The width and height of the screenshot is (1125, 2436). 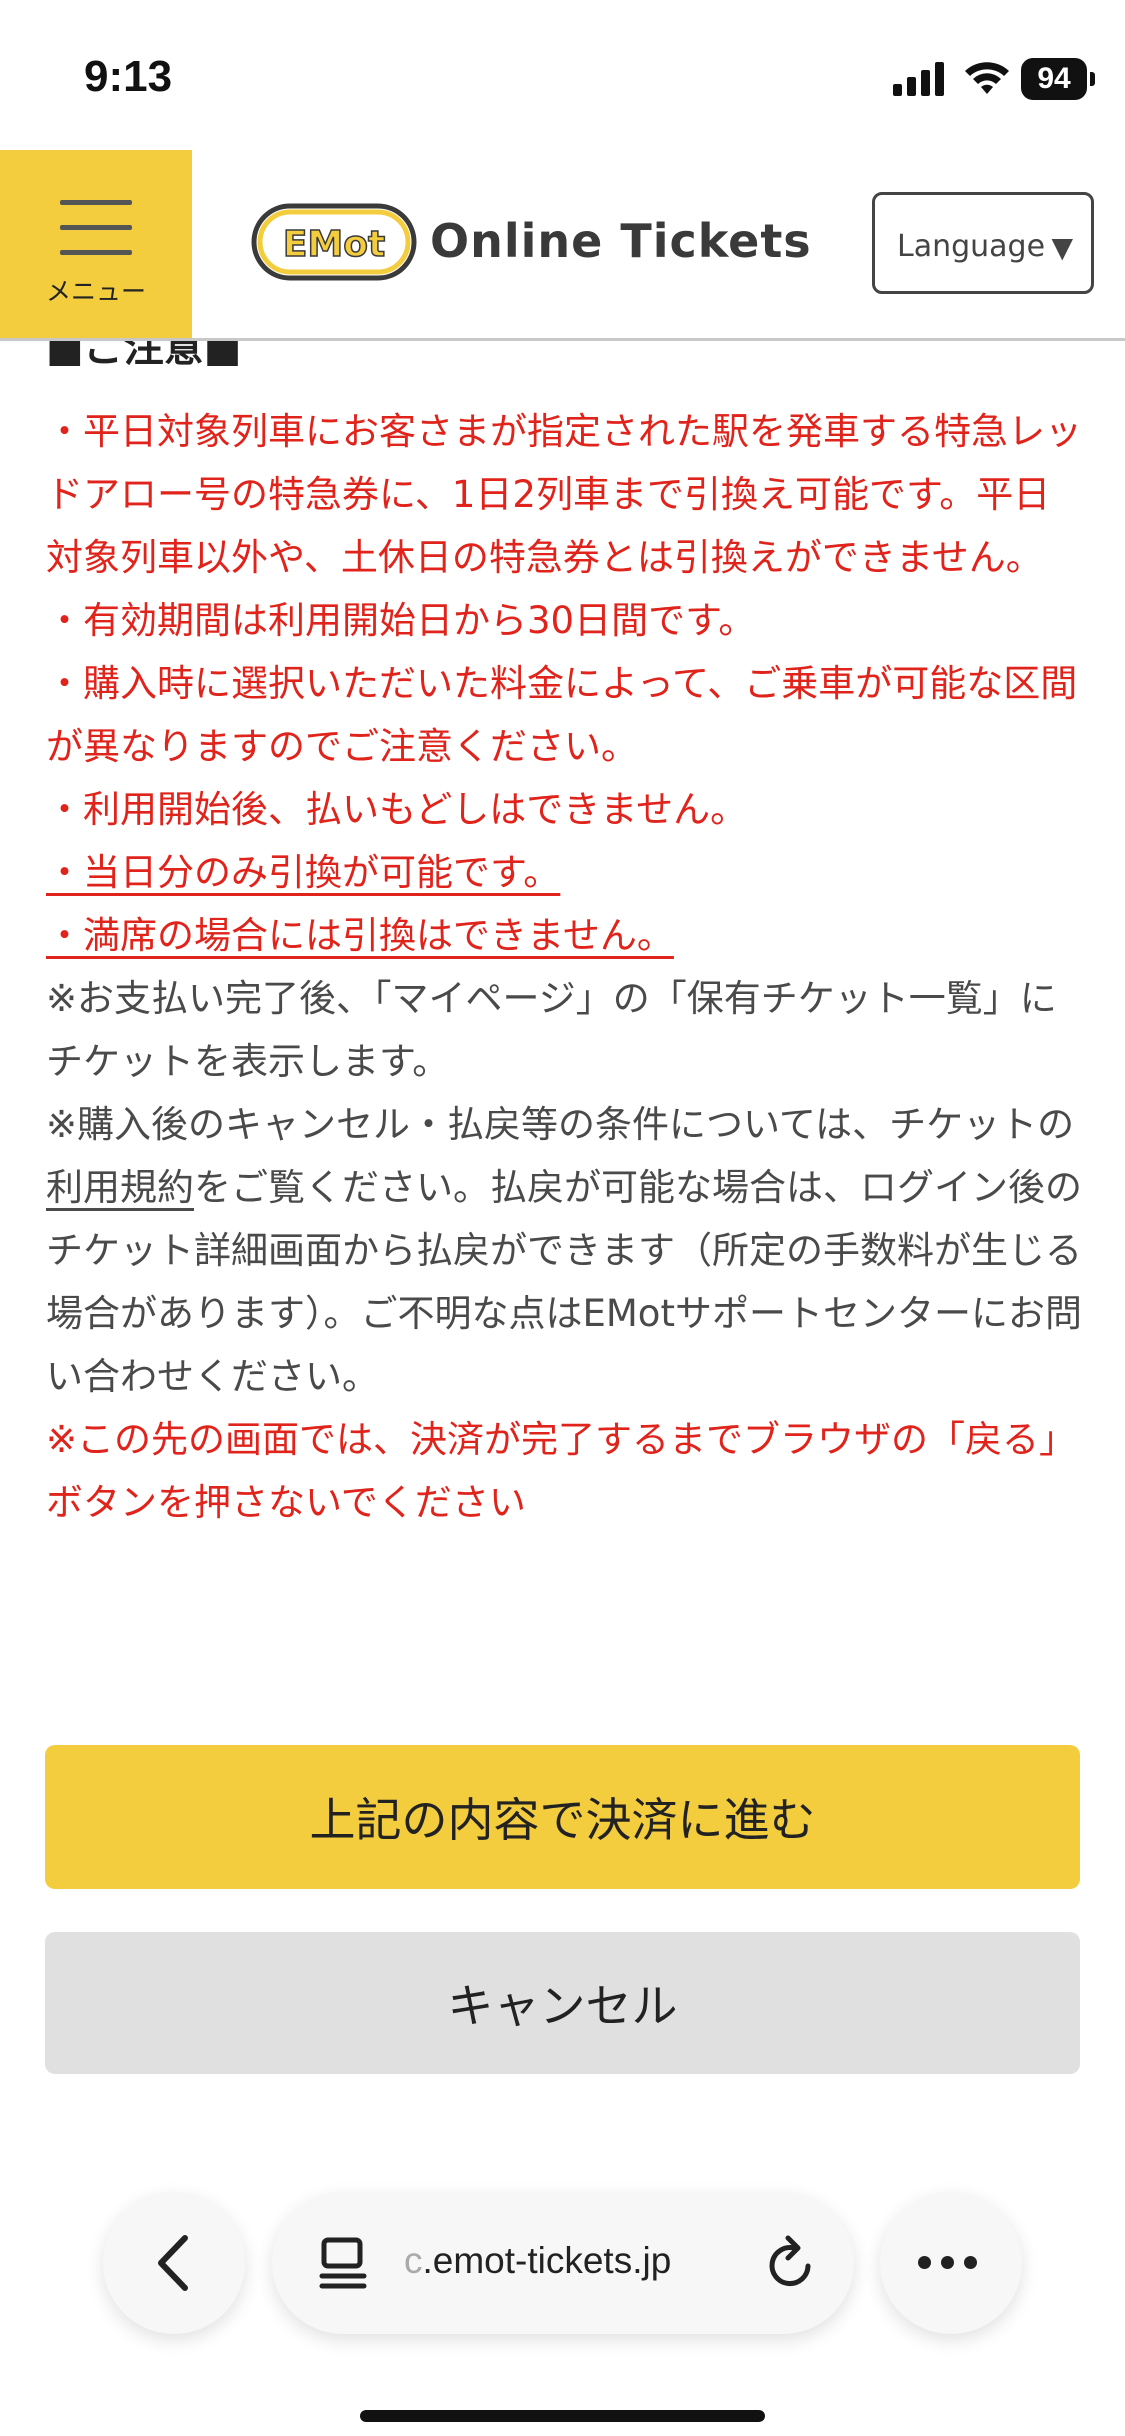 I want to click on menu-label: メニュー, so click(x=95, y=291).